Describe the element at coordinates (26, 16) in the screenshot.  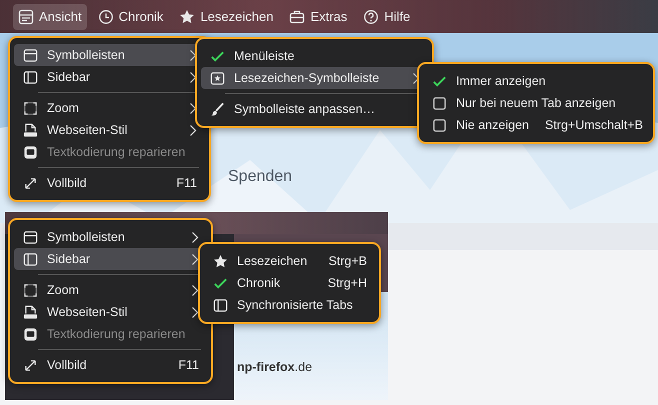
I see `view-icon` at that location.